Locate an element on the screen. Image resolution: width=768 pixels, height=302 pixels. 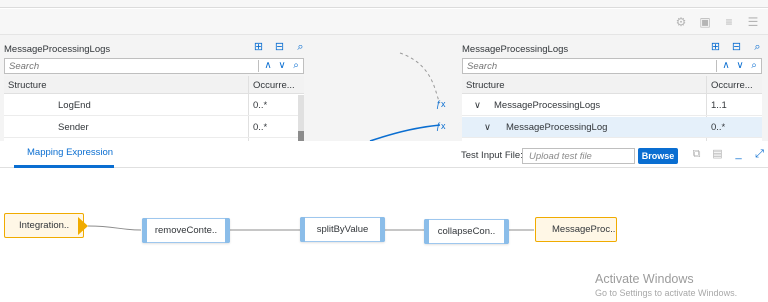
function-node-collapse-contexts: collapseCon.. is located at coordinates (466, 231).